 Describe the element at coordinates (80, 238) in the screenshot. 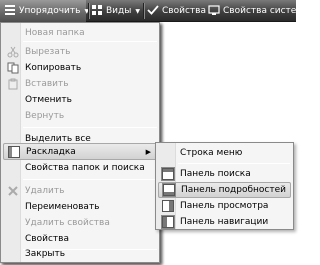

I see `menu-item-properties: Свойства` at that location.